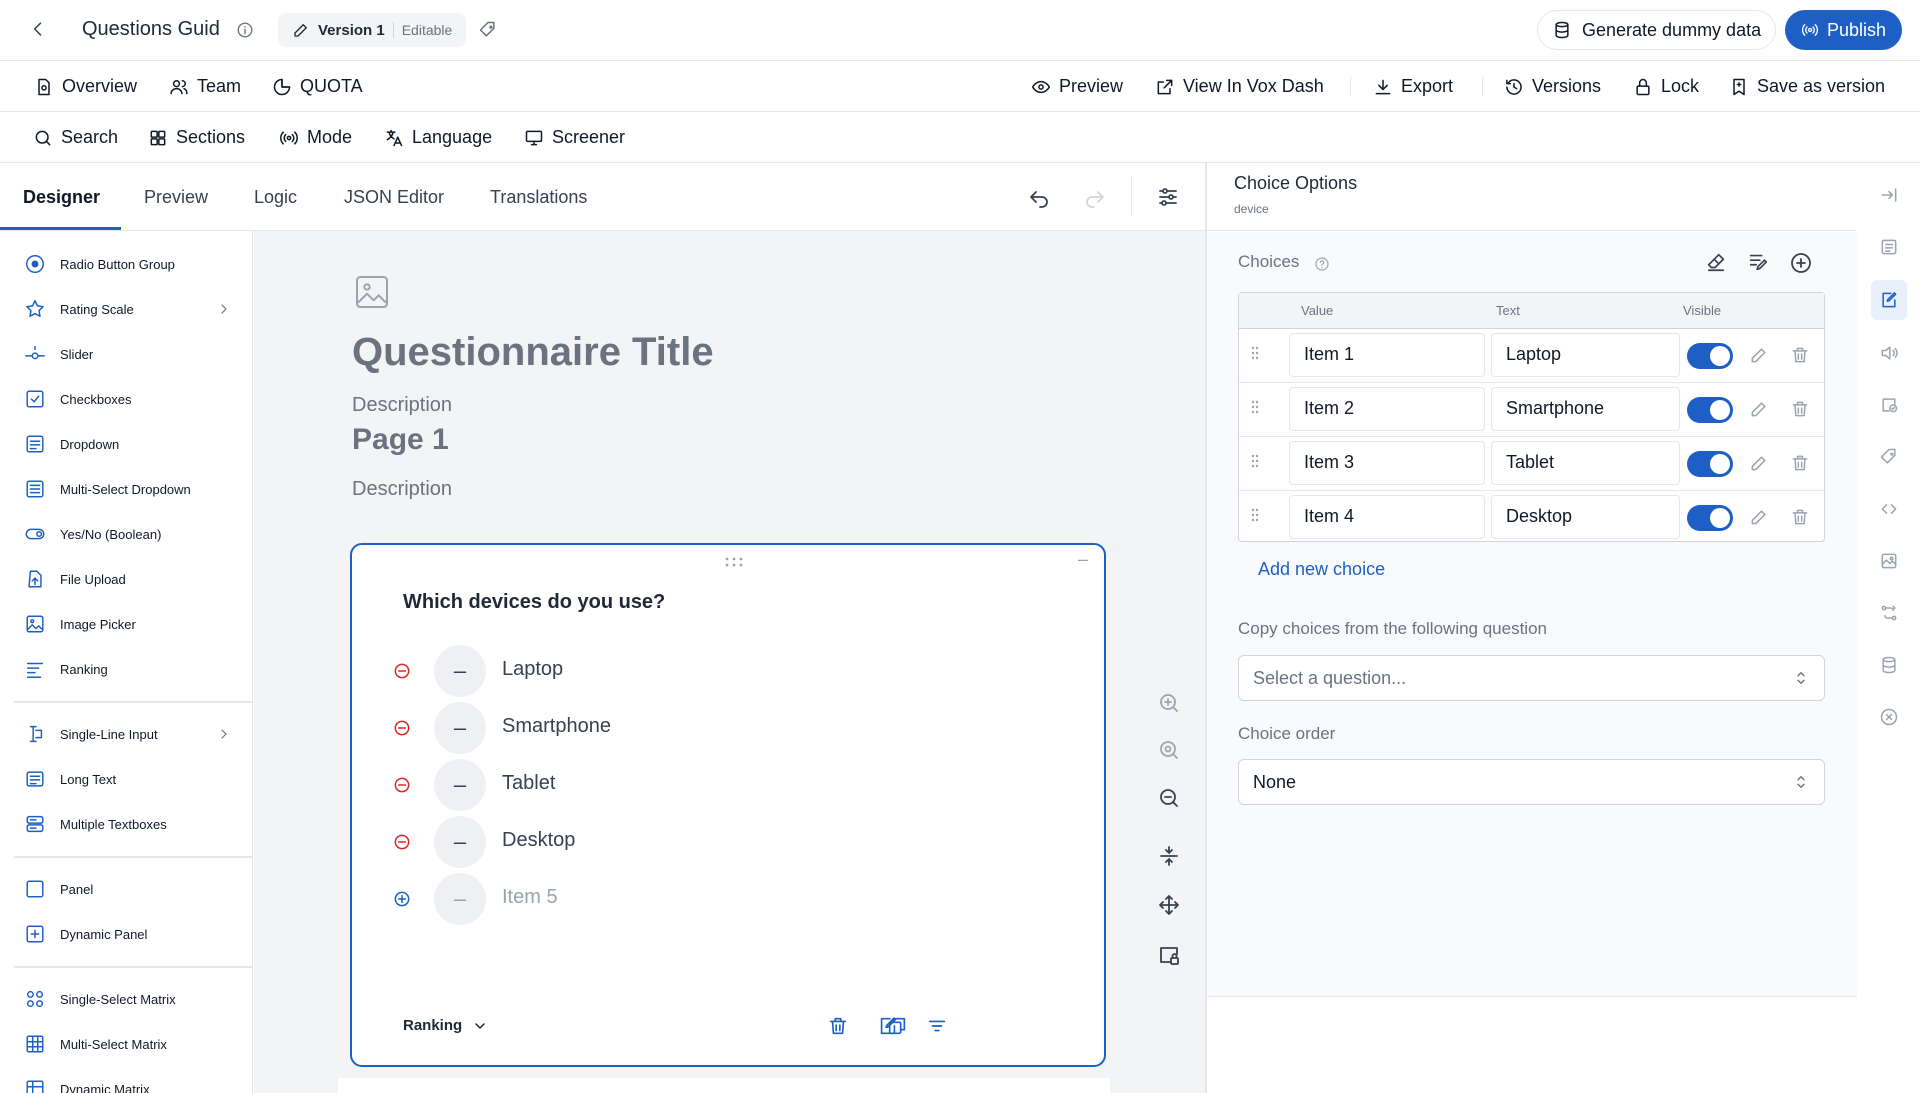  I want to click on nav-export: Export, so click(1413, 86).